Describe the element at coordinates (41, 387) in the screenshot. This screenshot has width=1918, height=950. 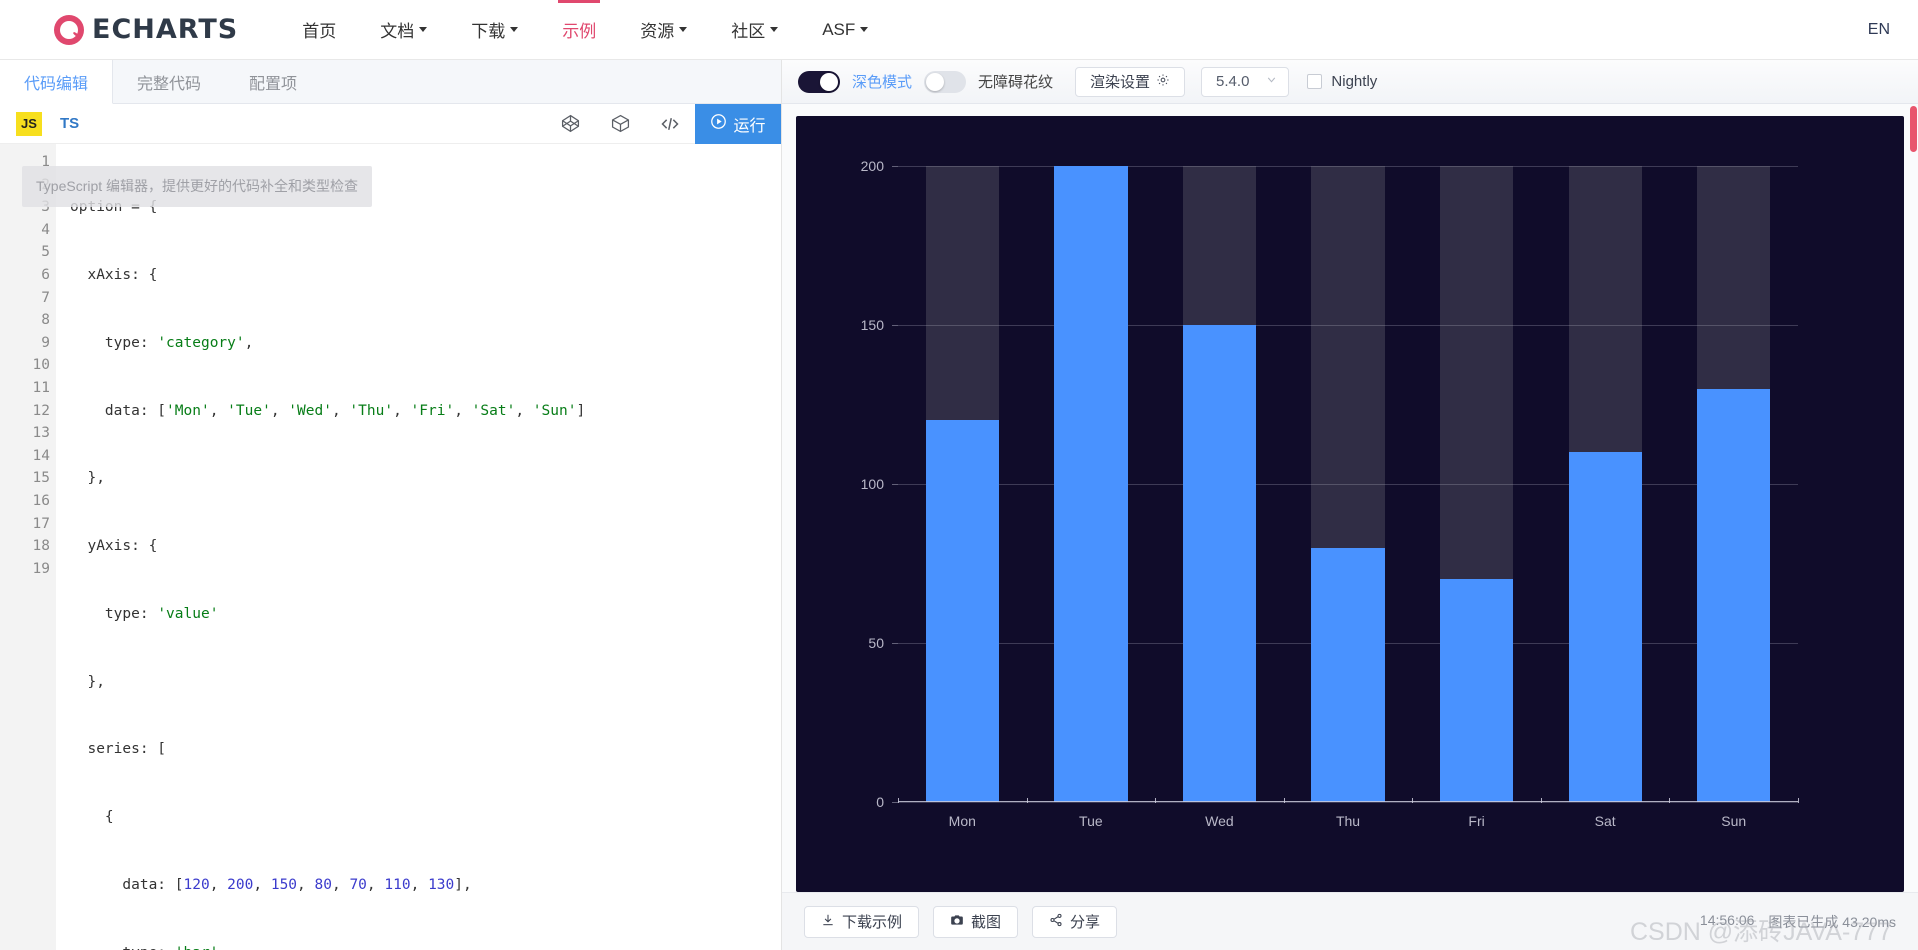
I see `line-number: 11` at that location.